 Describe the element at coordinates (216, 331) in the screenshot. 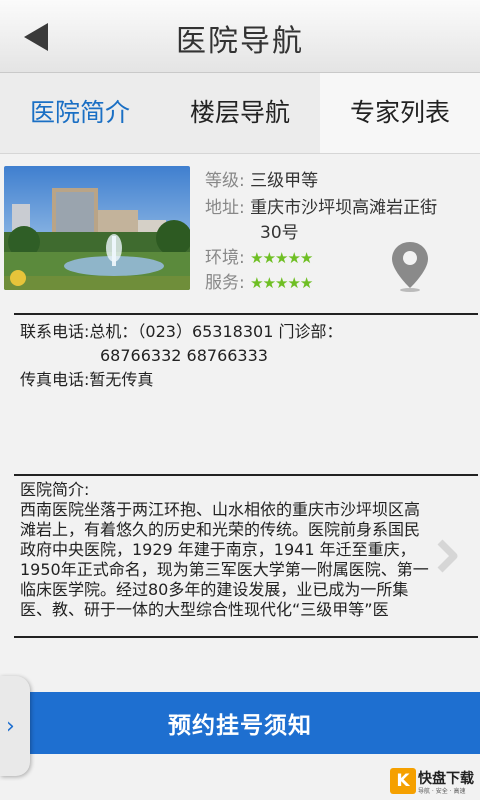

I see `phone-line1: 总机：（023）65318301 门诊部：` at that location.